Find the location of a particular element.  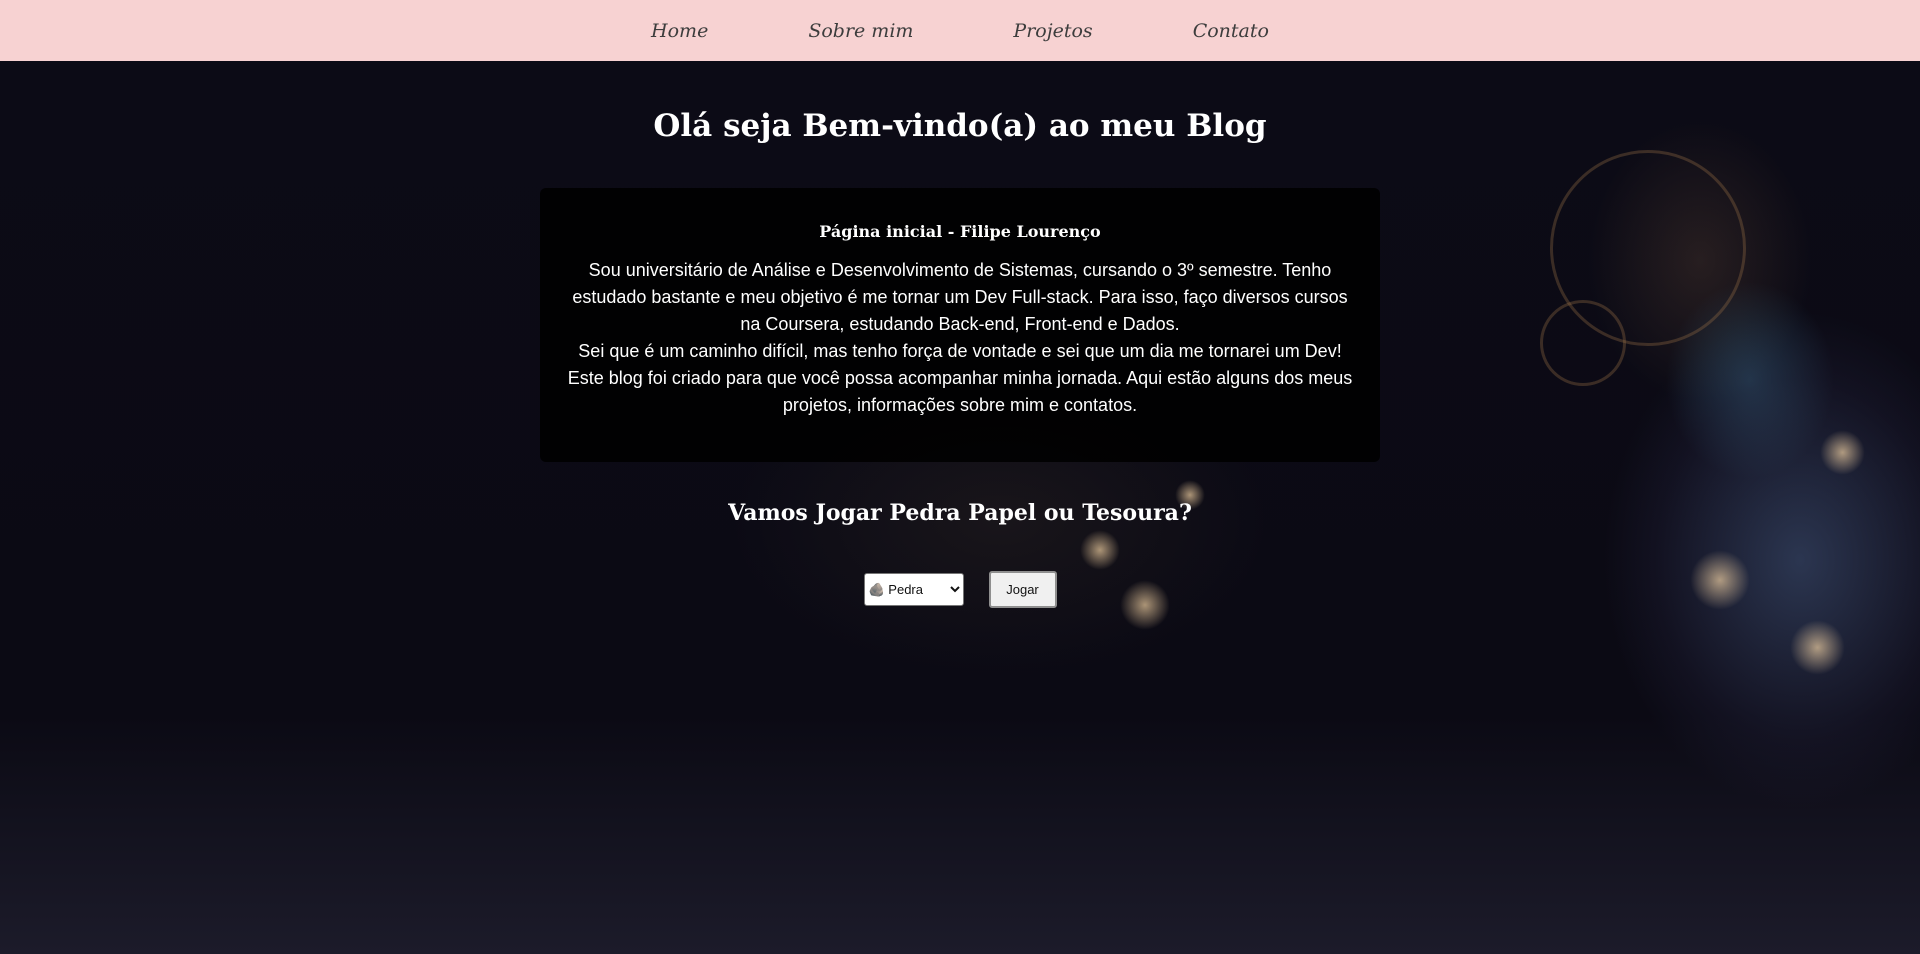

choice-select: 🪨 Pedra is located at coordinates (913, 589).